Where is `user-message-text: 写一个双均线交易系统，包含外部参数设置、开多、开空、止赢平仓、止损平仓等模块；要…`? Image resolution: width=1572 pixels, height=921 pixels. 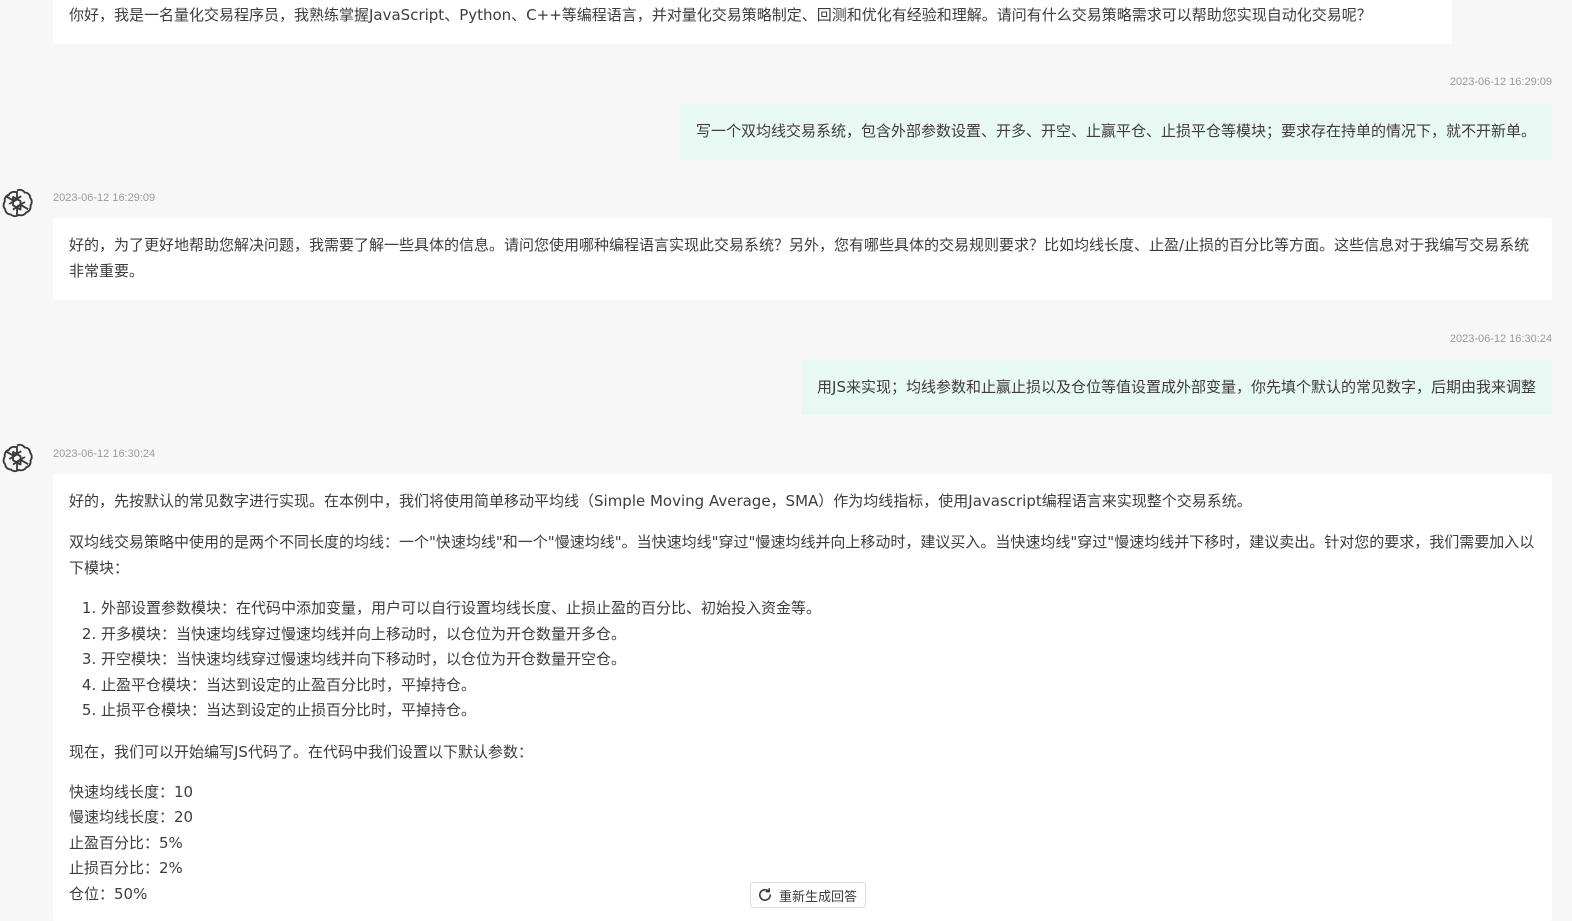
user-message-text: 写一个双均线交易系统，包含外部参数设置、开多、开空、止赢平仓、止损平仓等模块；要… is located at coordinates (1115, 131).